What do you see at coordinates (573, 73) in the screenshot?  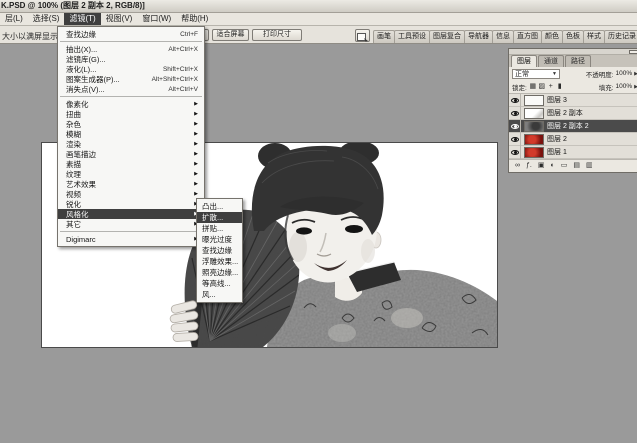 I see `blend-mode-row: 正常 ▼ 不透明度: 100% ▶` at bounding box center [573, 73].